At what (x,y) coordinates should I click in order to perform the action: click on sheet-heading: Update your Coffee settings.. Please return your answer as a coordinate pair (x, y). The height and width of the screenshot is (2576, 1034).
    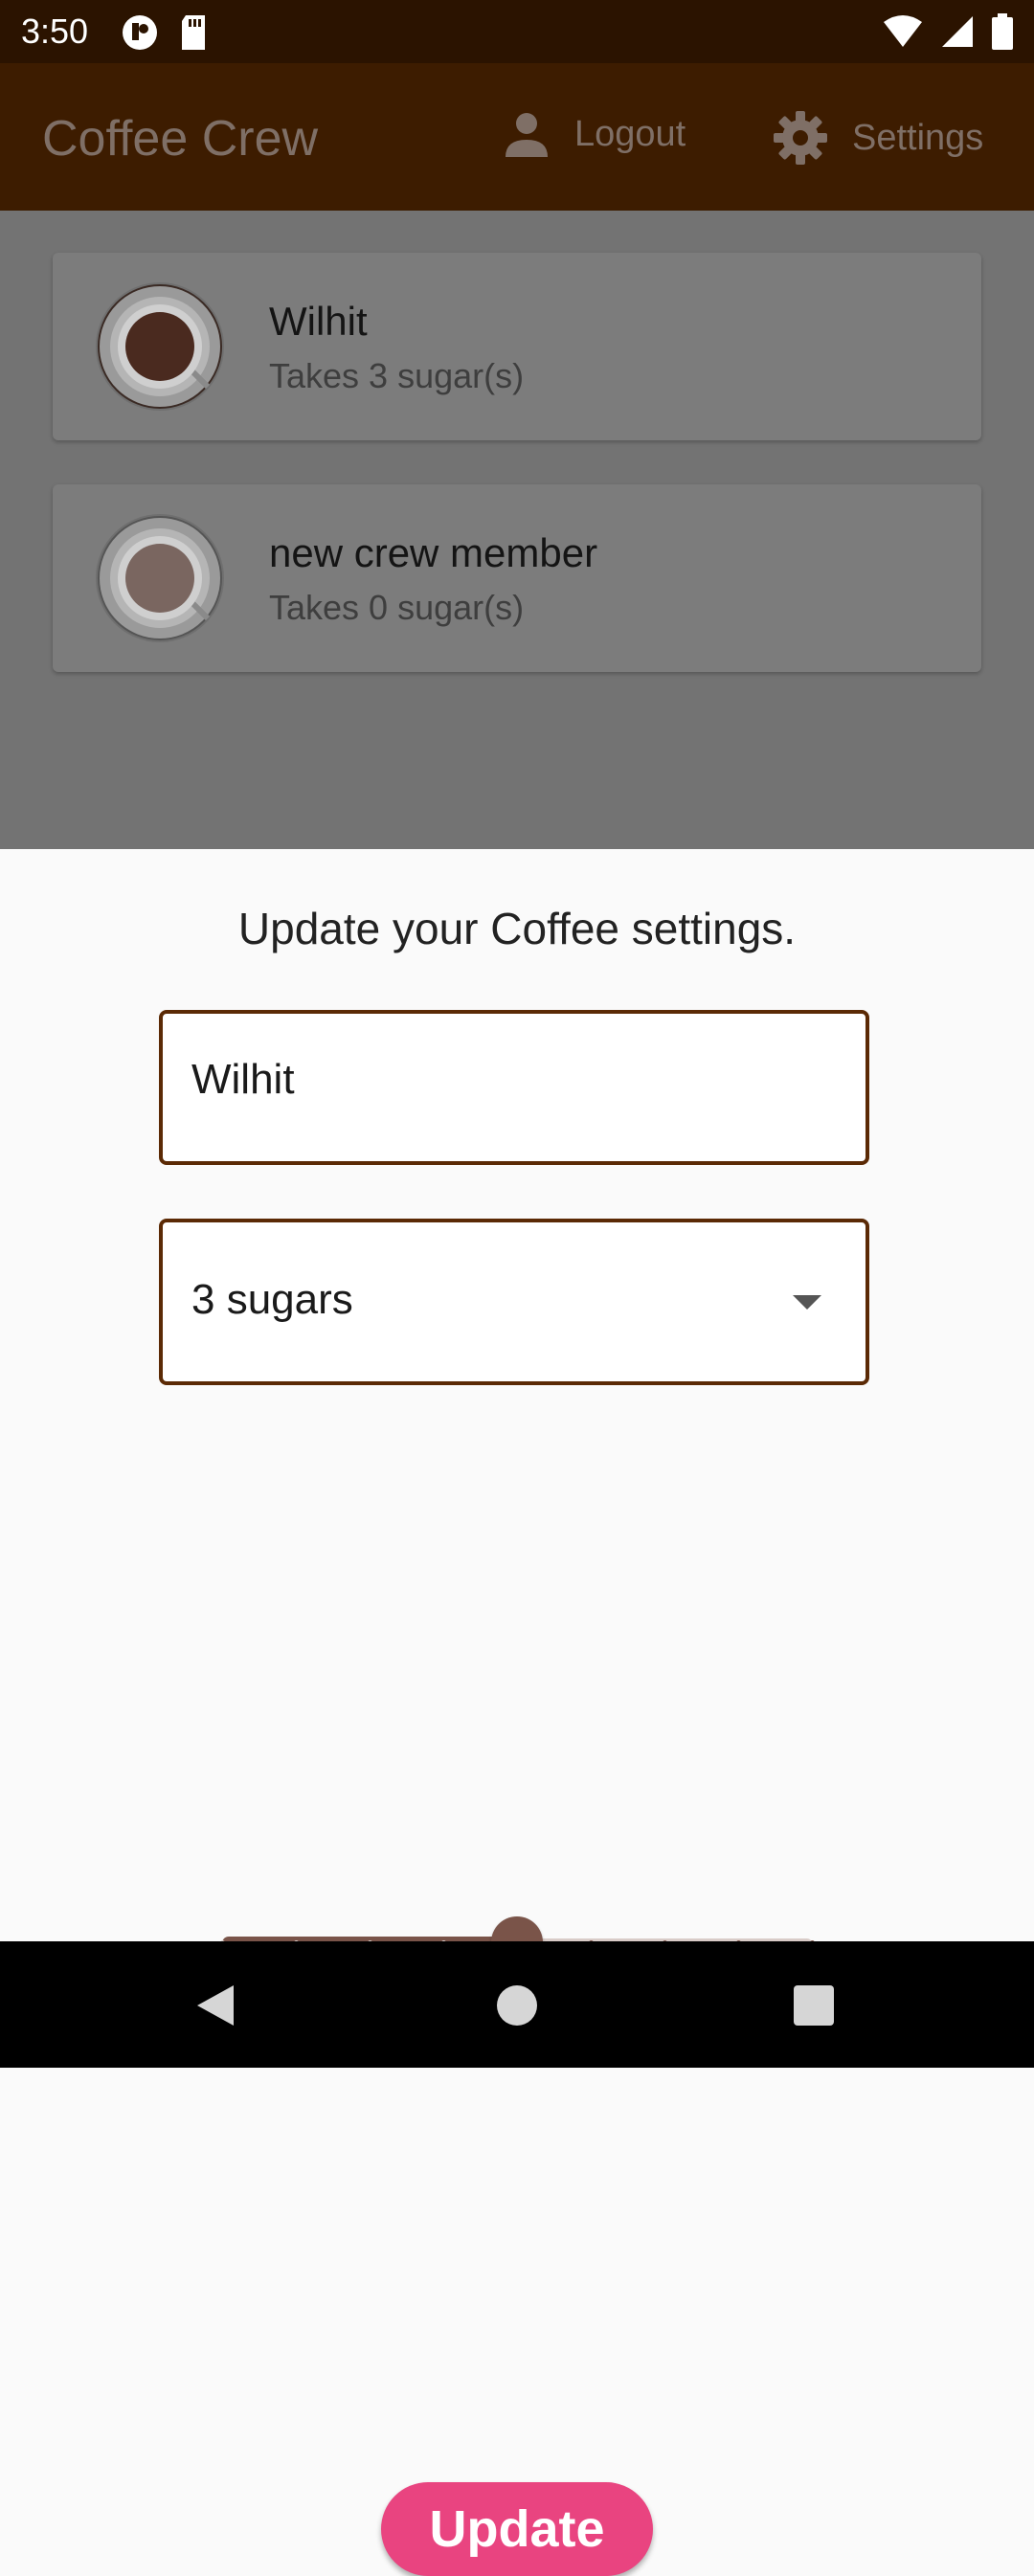
    Looking at the image, I should click on (517, 929).